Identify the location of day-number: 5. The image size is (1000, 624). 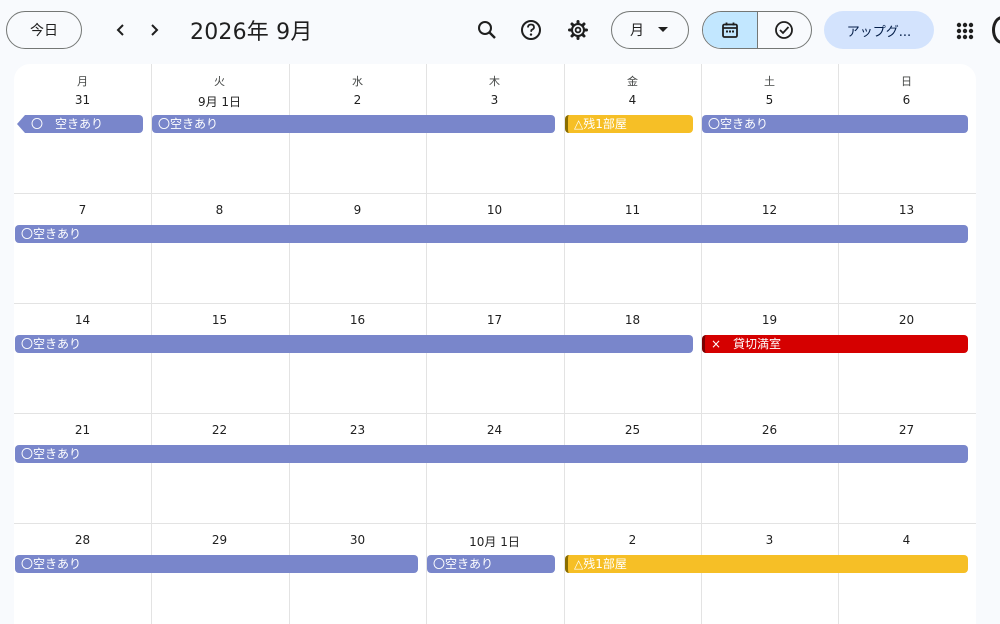
(769, 100).